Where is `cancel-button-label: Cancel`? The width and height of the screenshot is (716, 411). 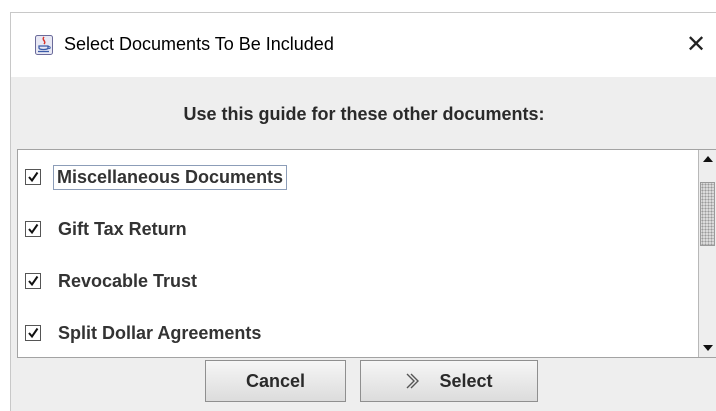 cancel-button-label: Cancel is located at coordinates (275, 380).